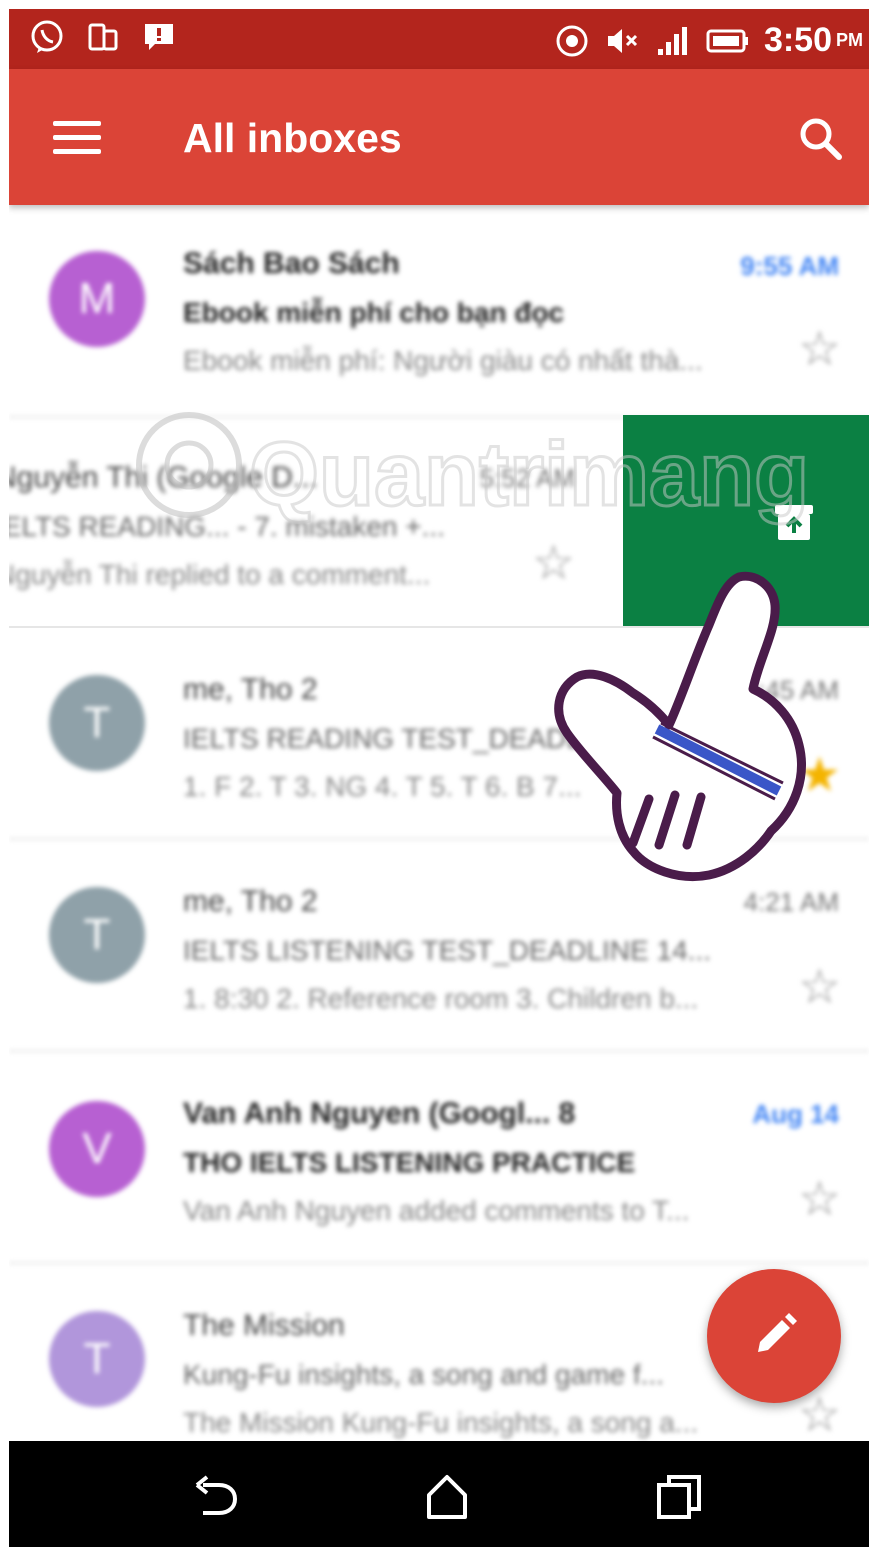  Describe the element at coordinates (572, 40) in the screenshot. I see `sync-icon` at that location.